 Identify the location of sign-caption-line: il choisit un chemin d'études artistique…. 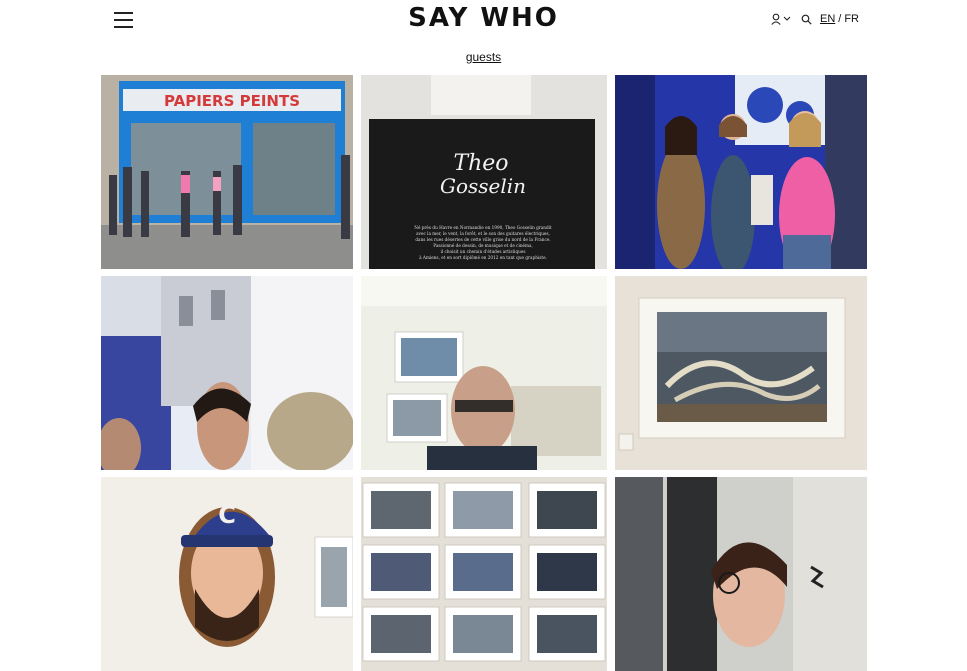
(482, 251).